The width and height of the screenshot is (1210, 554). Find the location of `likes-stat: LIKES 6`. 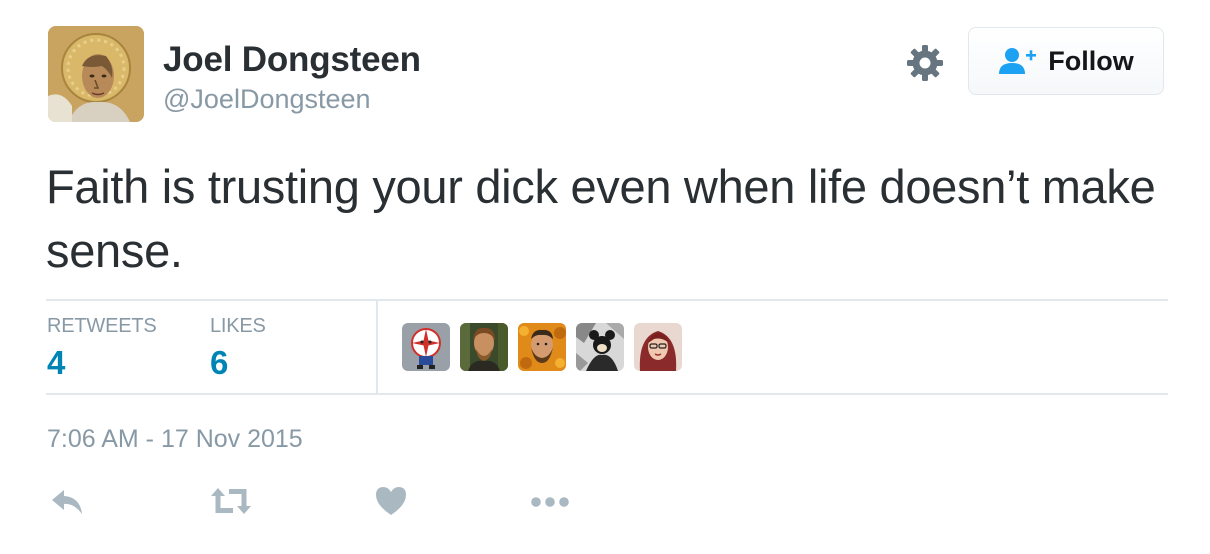

likes-stat: LIKES 6 is located at coordinates (238, 348).